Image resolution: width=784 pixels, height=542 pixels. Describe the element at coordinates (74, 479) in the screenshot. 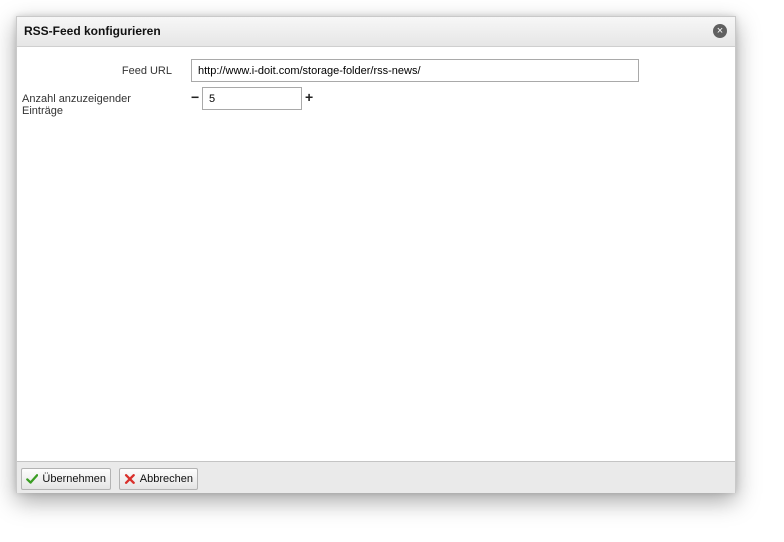

I see `accept-button-label: Übernehmen` at that location.